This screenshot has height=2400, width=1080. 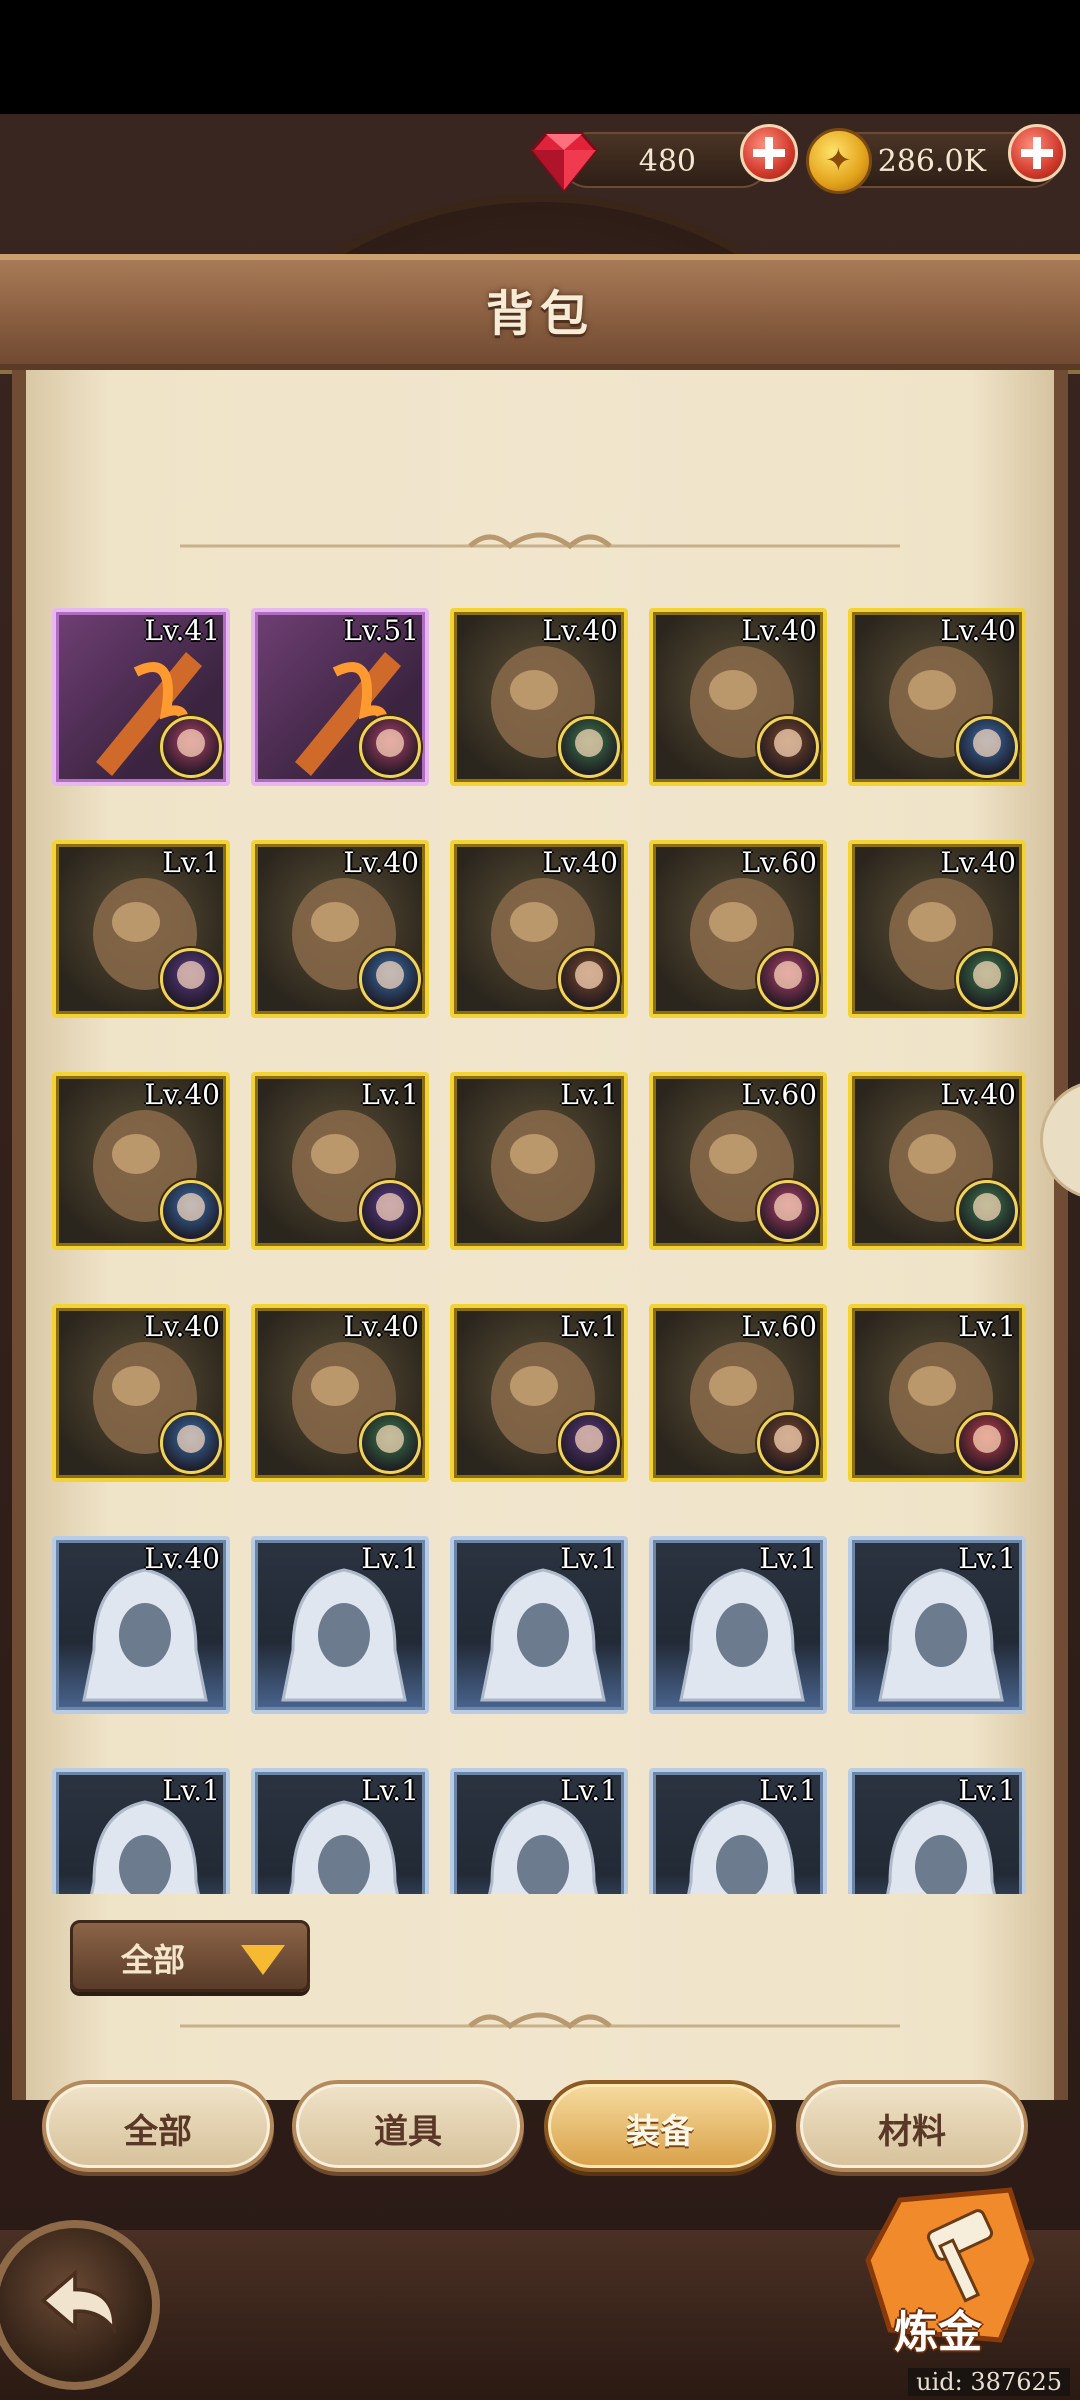 What do you see at coordinates (950, 2270) in the screenshot?
I see `alchemy-button: 炼金` at bounding box center [950, 2270].